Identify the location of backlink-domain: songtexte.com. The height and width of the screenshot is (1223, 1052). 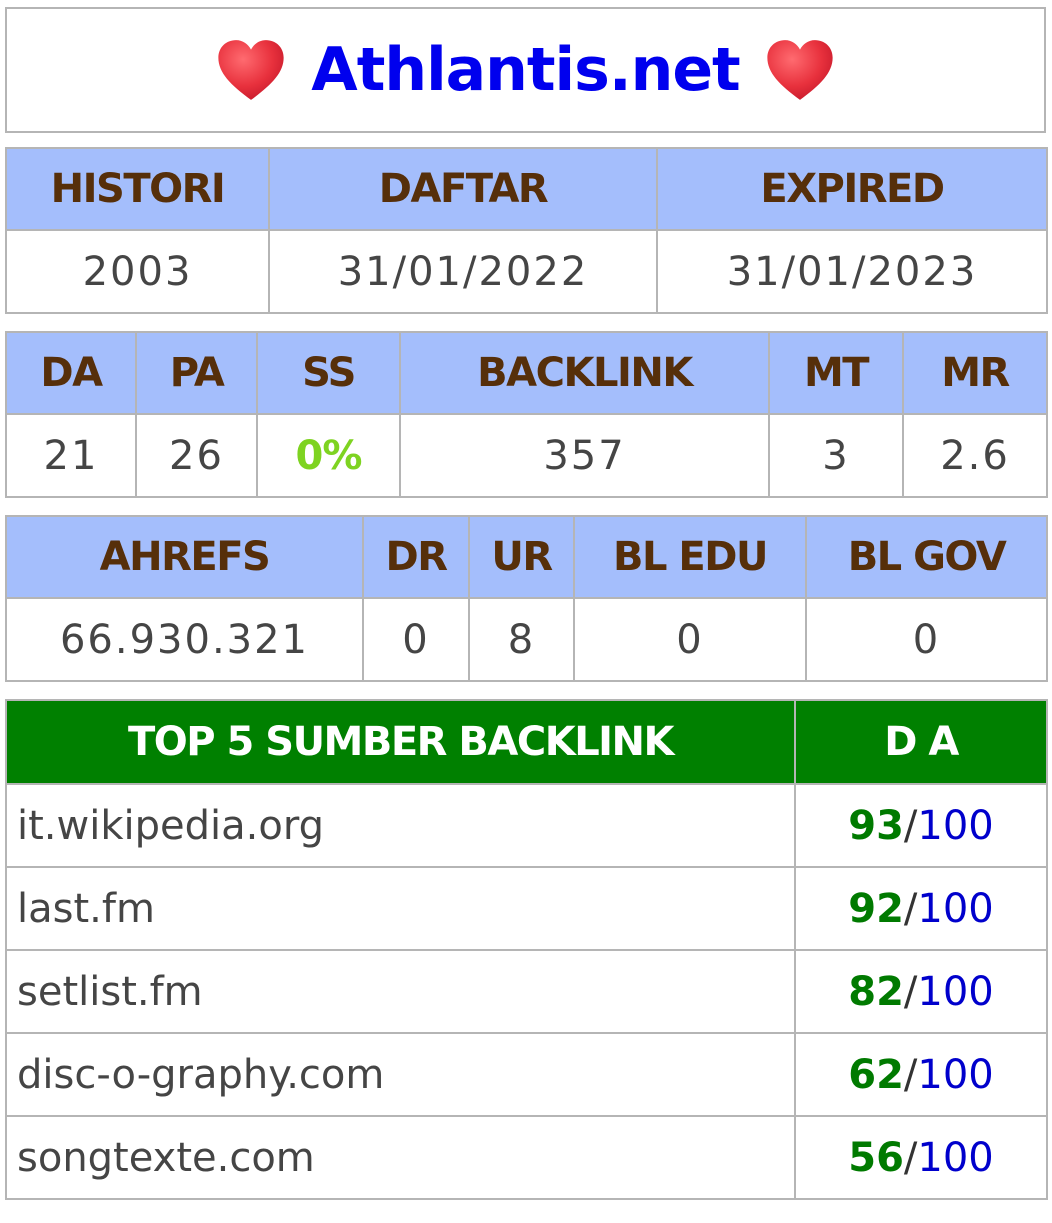
(400, 1157).